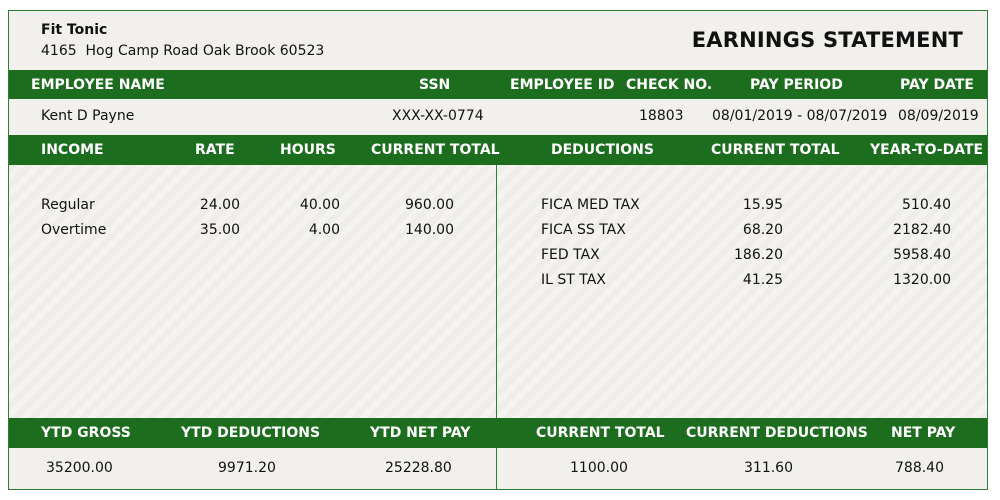 The image size is (1000, 500). I want to click on deduction-ytd: 510.40, so click(926, 205).